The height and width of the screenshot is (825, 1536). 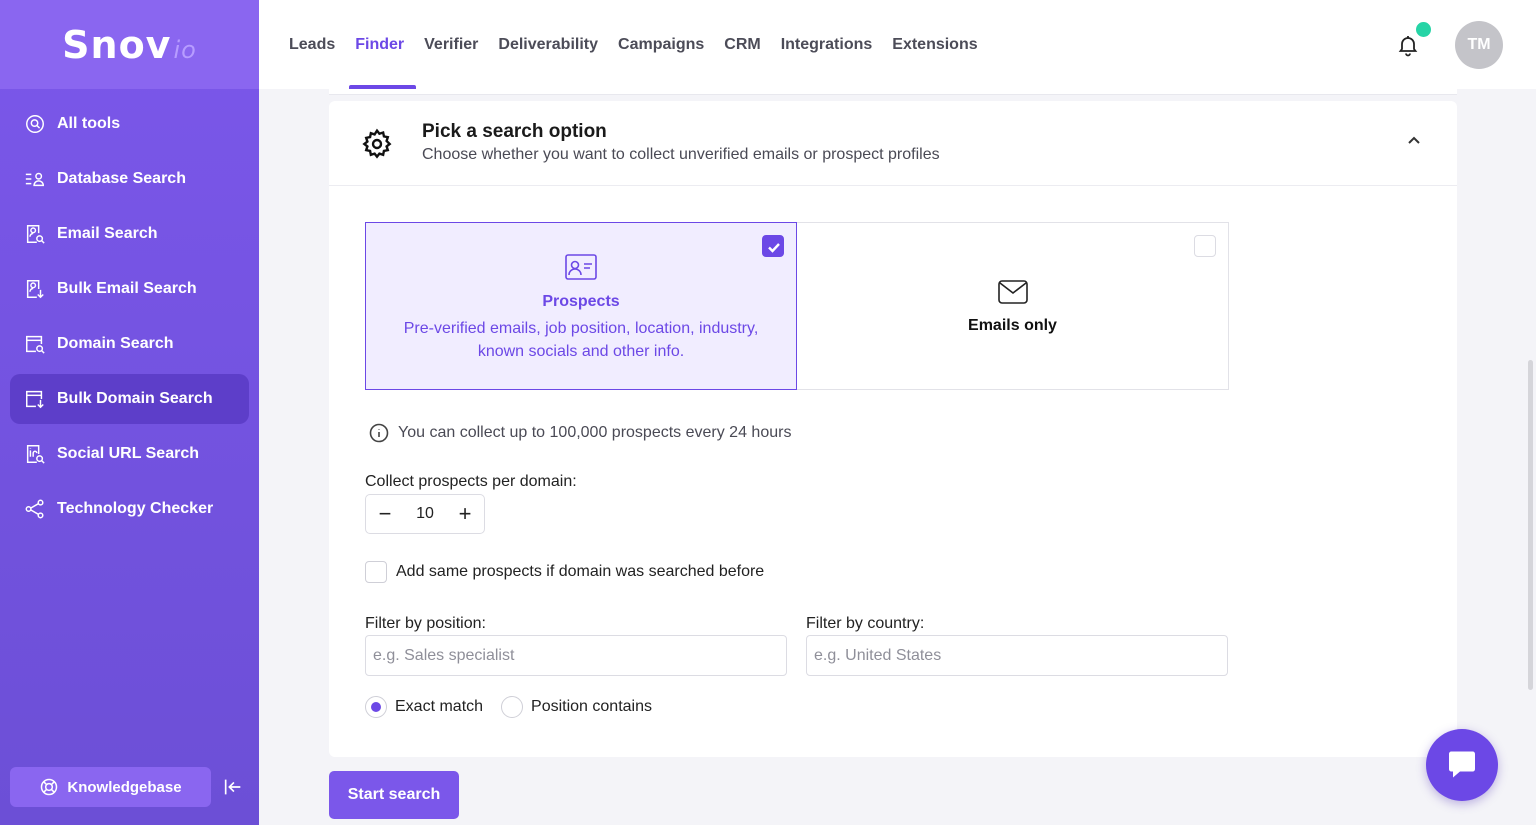 I want to click on exact-match-label: Exact match, so click(x=439, y=706).